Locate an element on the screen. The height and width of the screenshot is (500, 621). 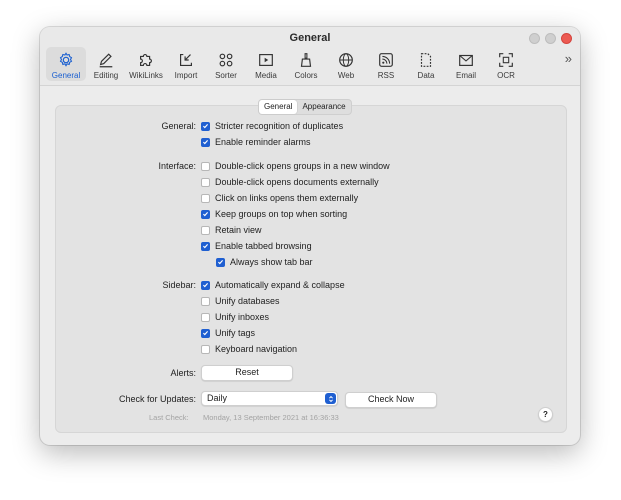
last-check-label: Last Check: is located at coordinates (169, 417).